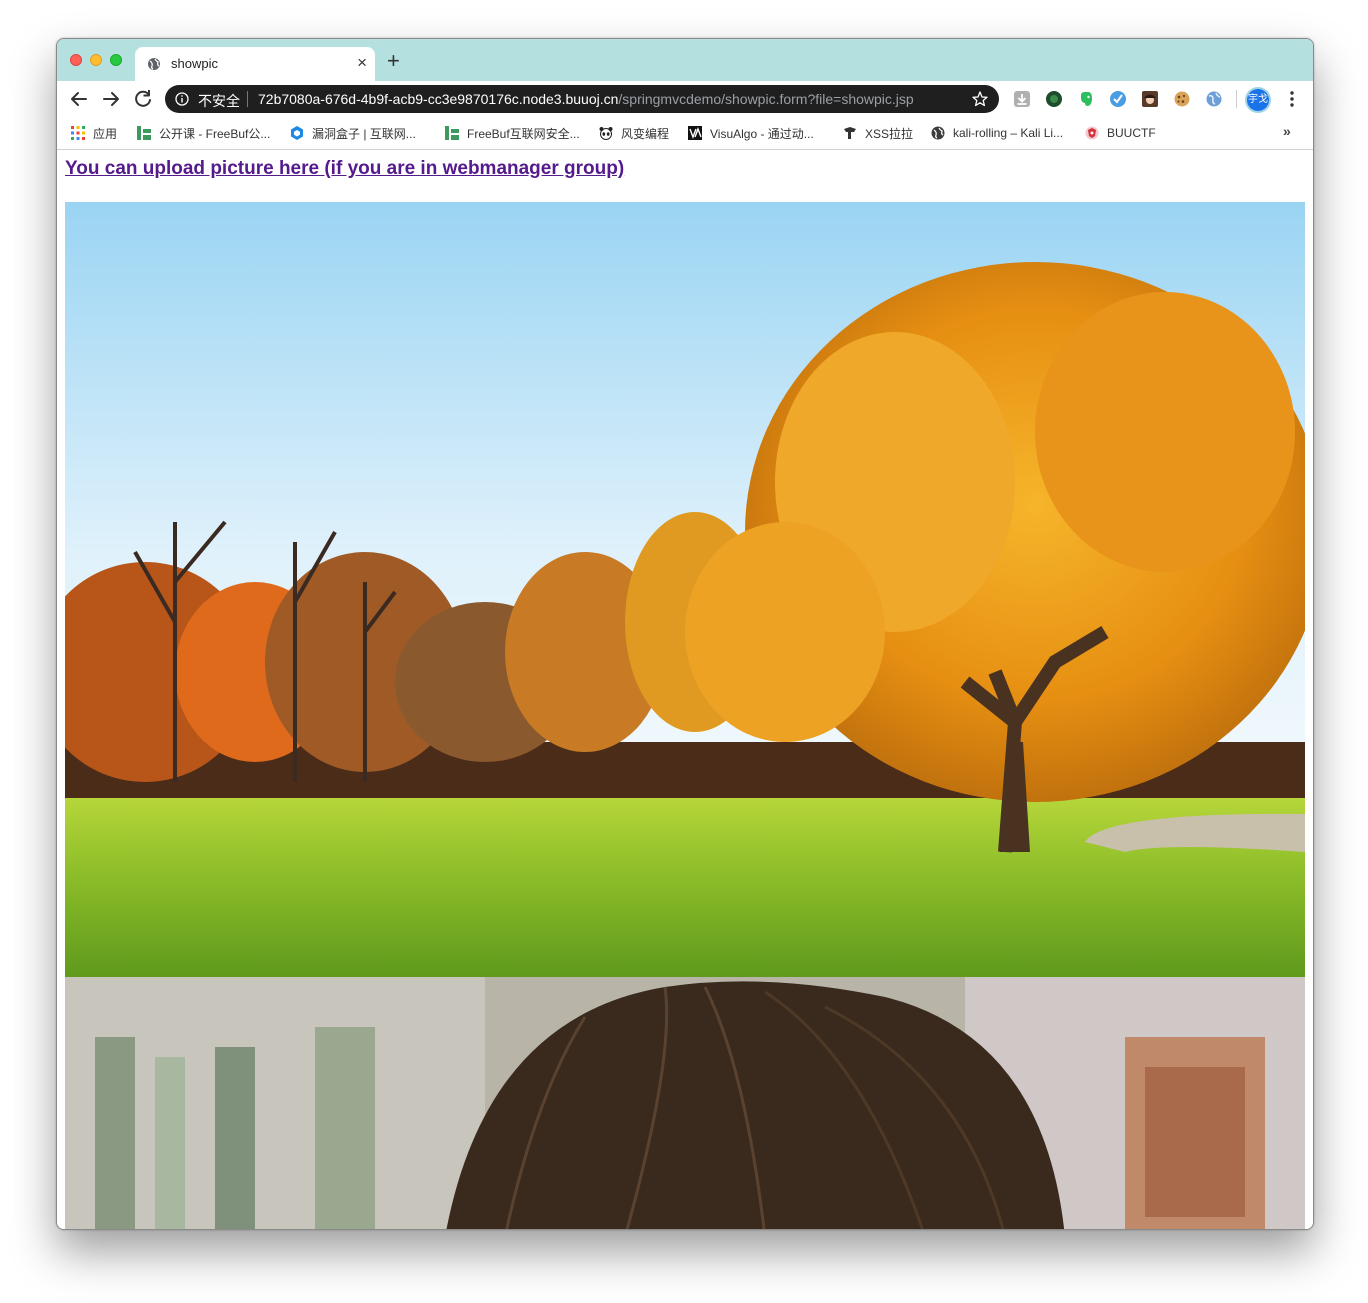 Image resolution: width=1368 pixels, height=1303 pixels. I want to click on bookmark-label: 风变编程, so click(645, 133).